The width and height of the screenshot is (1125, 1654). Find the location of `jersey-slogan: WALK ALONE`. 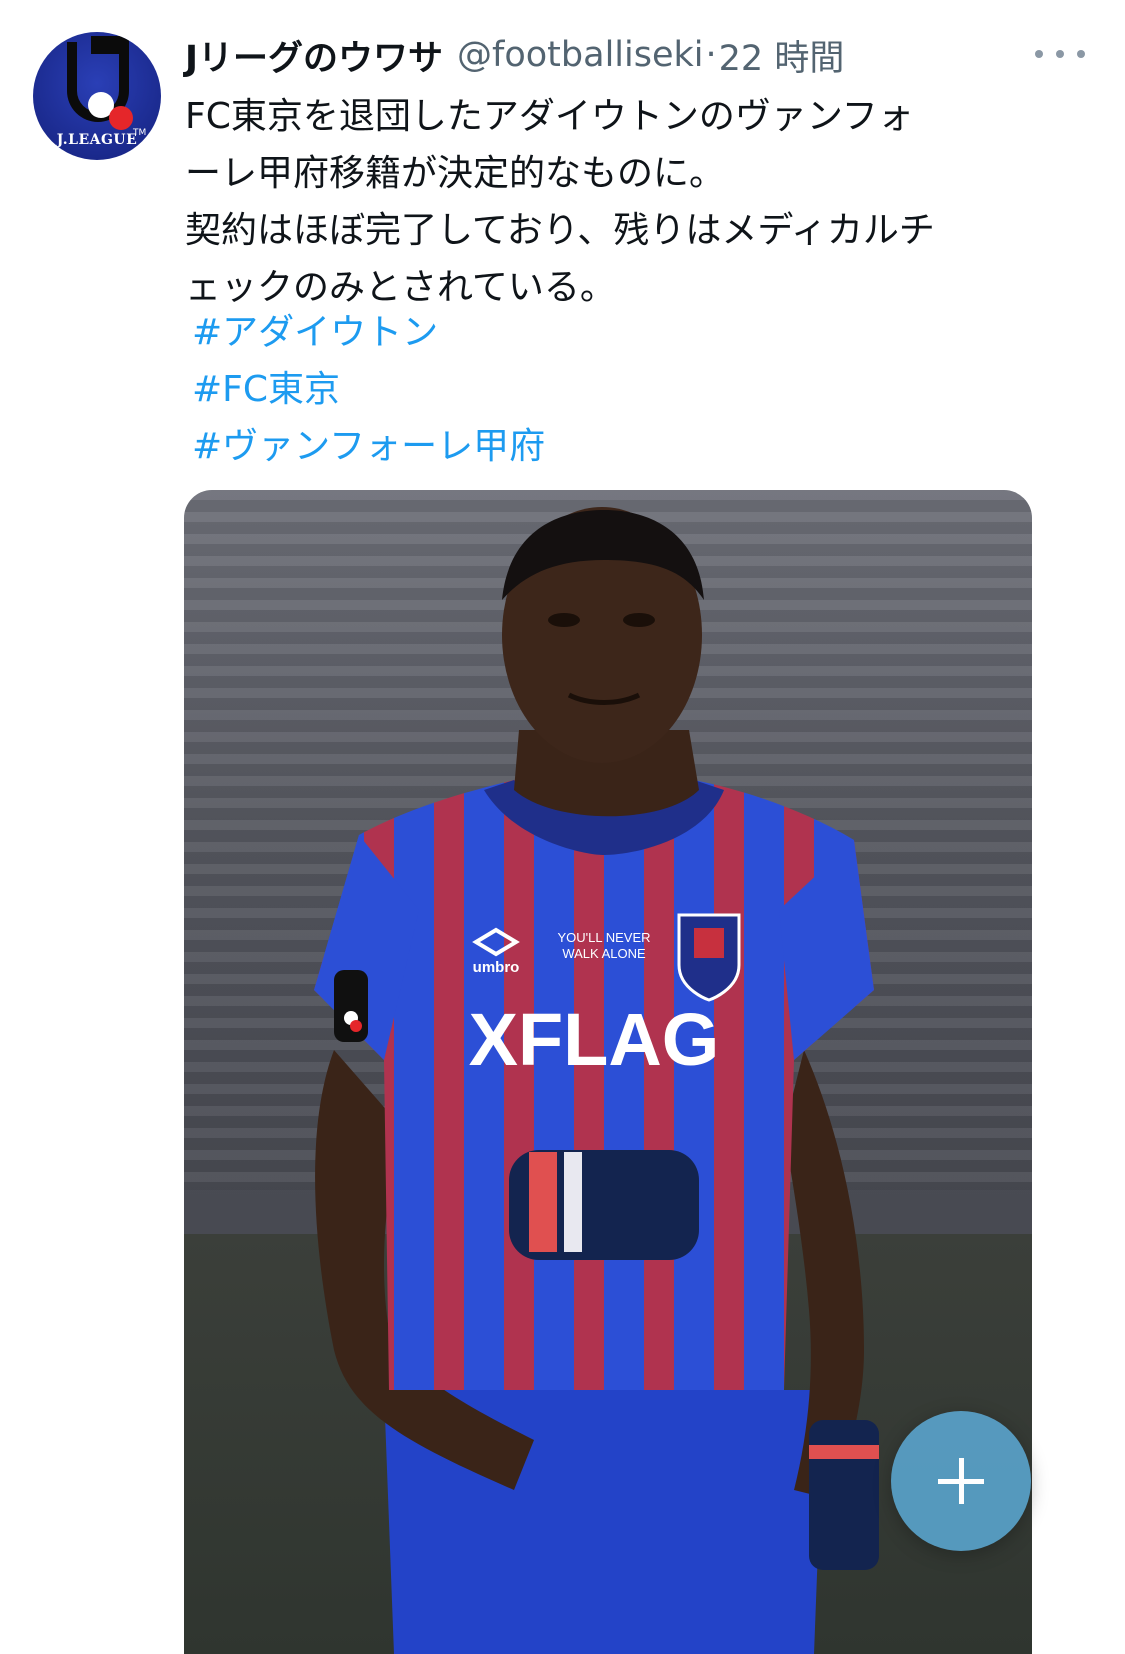

jersey-slogan: WALK ALONE is located at coordinates (604, 953).